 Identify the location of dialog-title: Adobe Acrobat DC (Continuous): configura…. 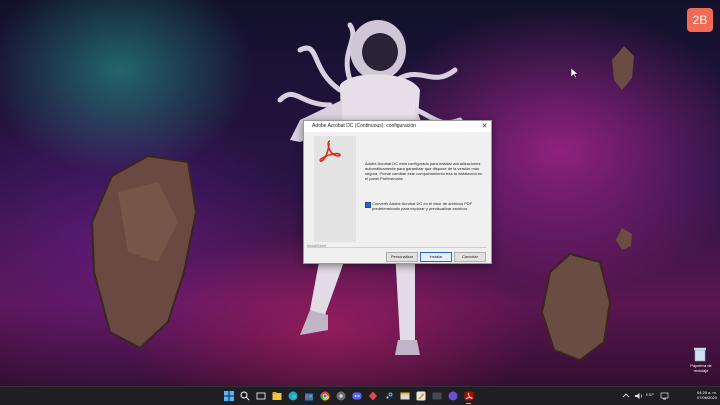
(364, 126).